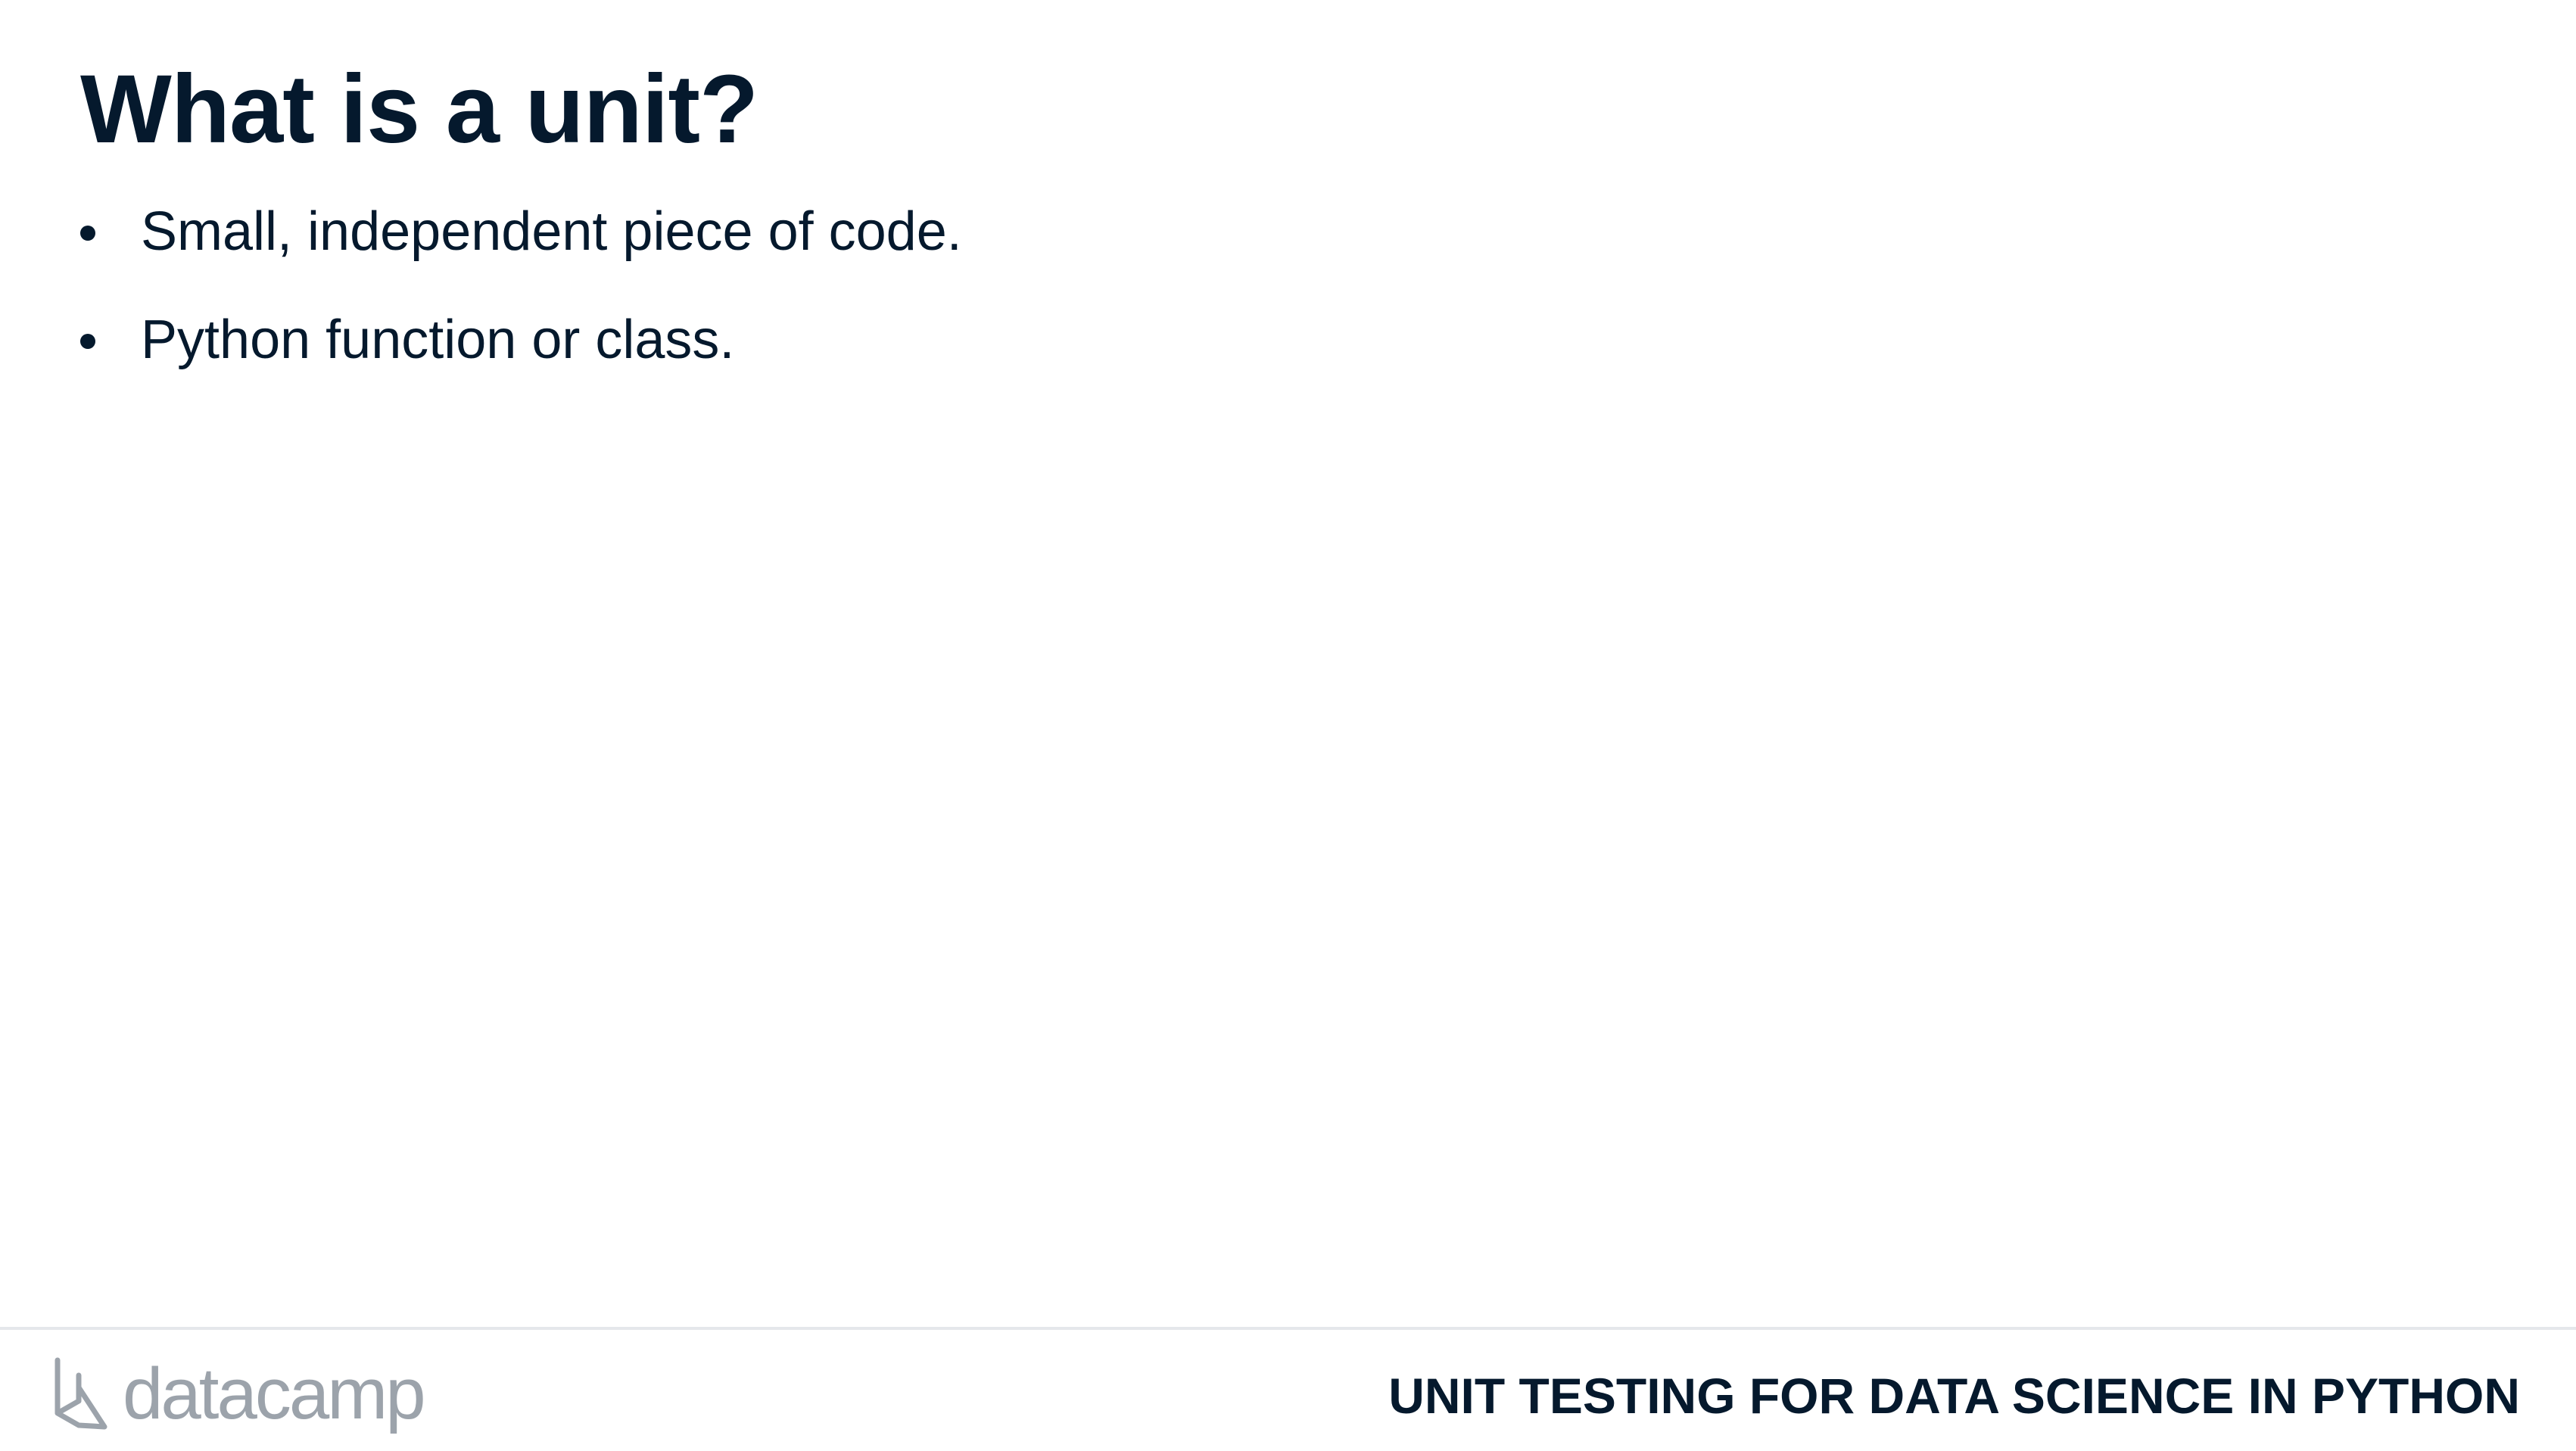  Describe the element at coordinates (81, 1394) in the screenshot. I see `datacamp-logo-icon` at that location.